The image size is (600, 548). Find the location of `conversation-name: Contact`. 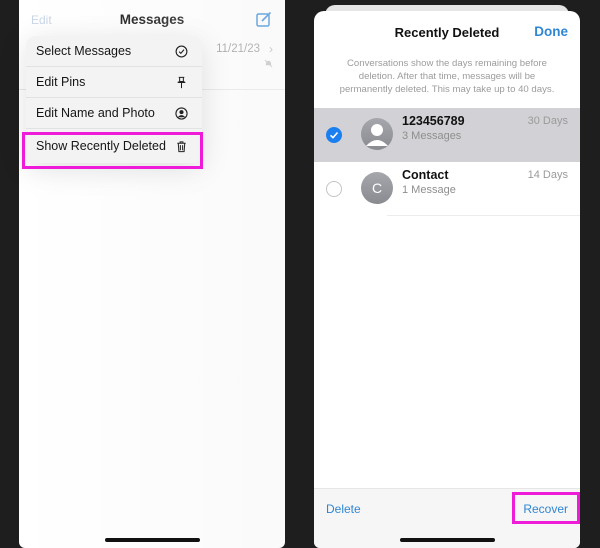

conversation-name: Contact is located at coordinates (425, 175).